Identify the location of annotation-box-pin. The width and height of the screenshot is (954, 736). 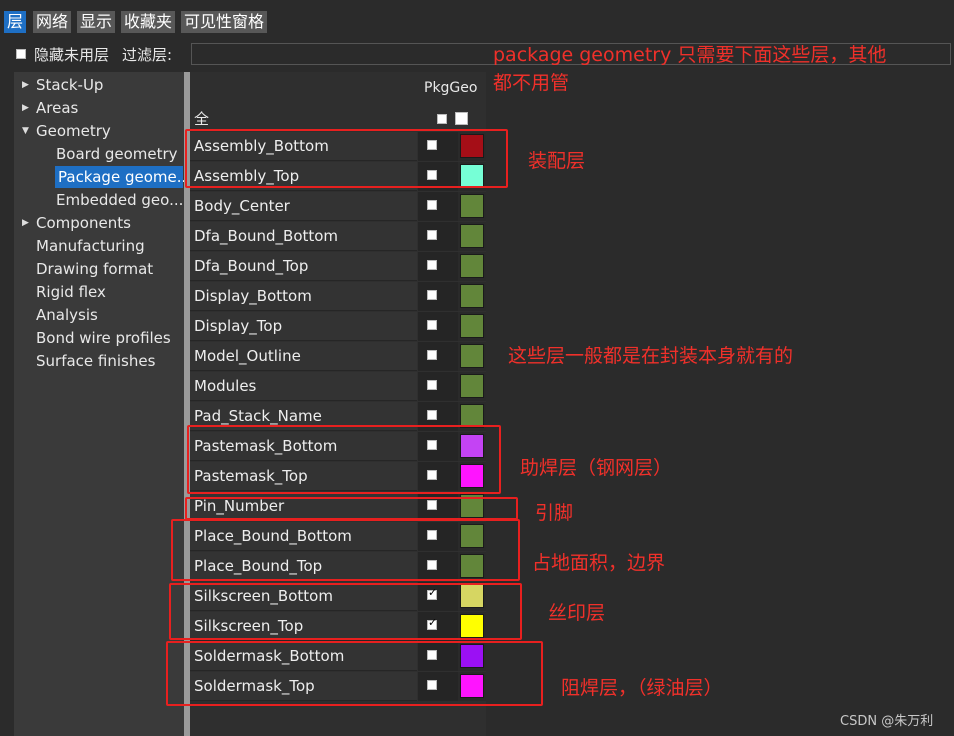
(351, 508).